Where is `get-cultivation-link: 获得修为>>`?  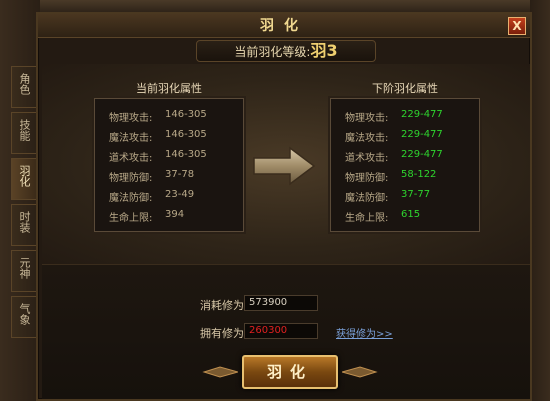
get-cultivation-link: 获得修为>> is located at coordinates (364, 332).